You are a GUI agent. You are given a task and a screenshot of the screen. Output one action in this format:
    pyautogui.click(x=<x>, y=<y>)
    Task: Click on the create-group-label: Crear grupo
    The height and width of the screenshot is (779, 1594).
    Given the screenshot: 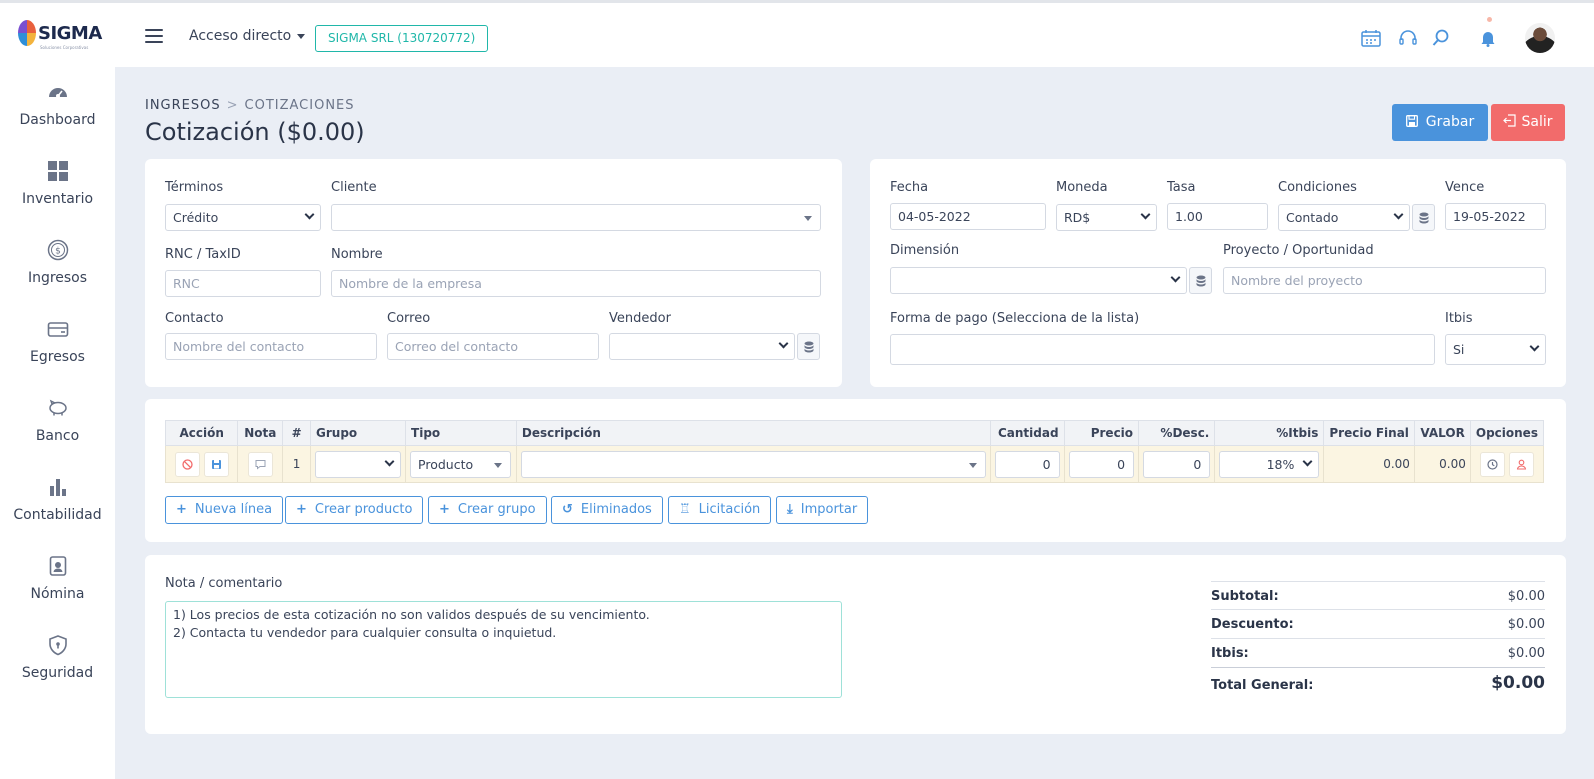 What is the action you would take?
    pyautogui.click(x=496, y=509)
    